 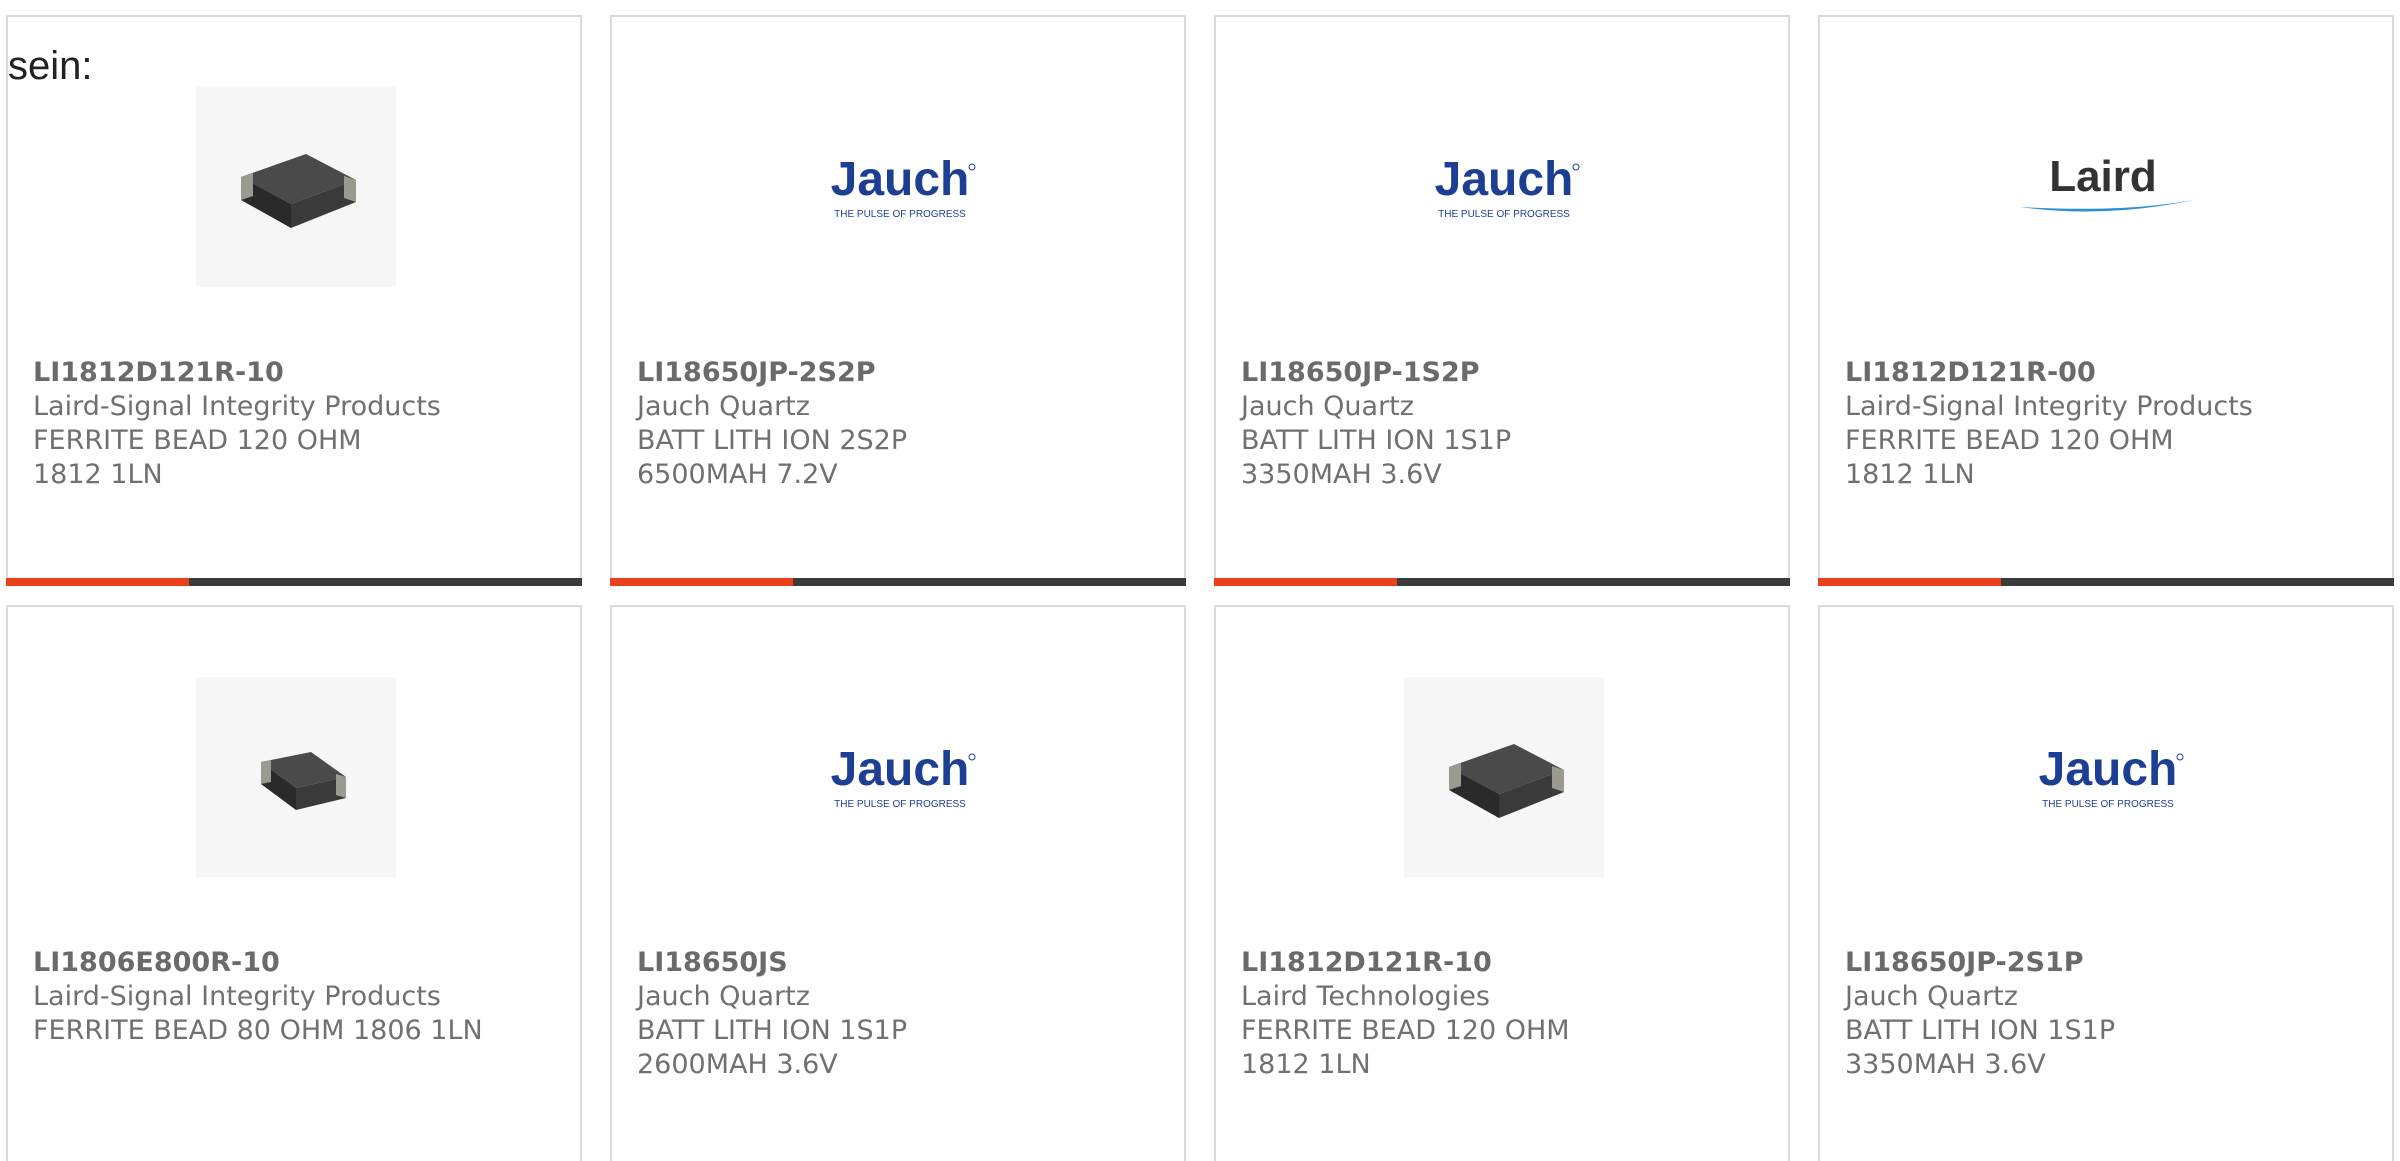 What do you see at coordinates (50, 66) in the screenshot?
I see `section-heading: sein:` at bounding box center [50, 66].